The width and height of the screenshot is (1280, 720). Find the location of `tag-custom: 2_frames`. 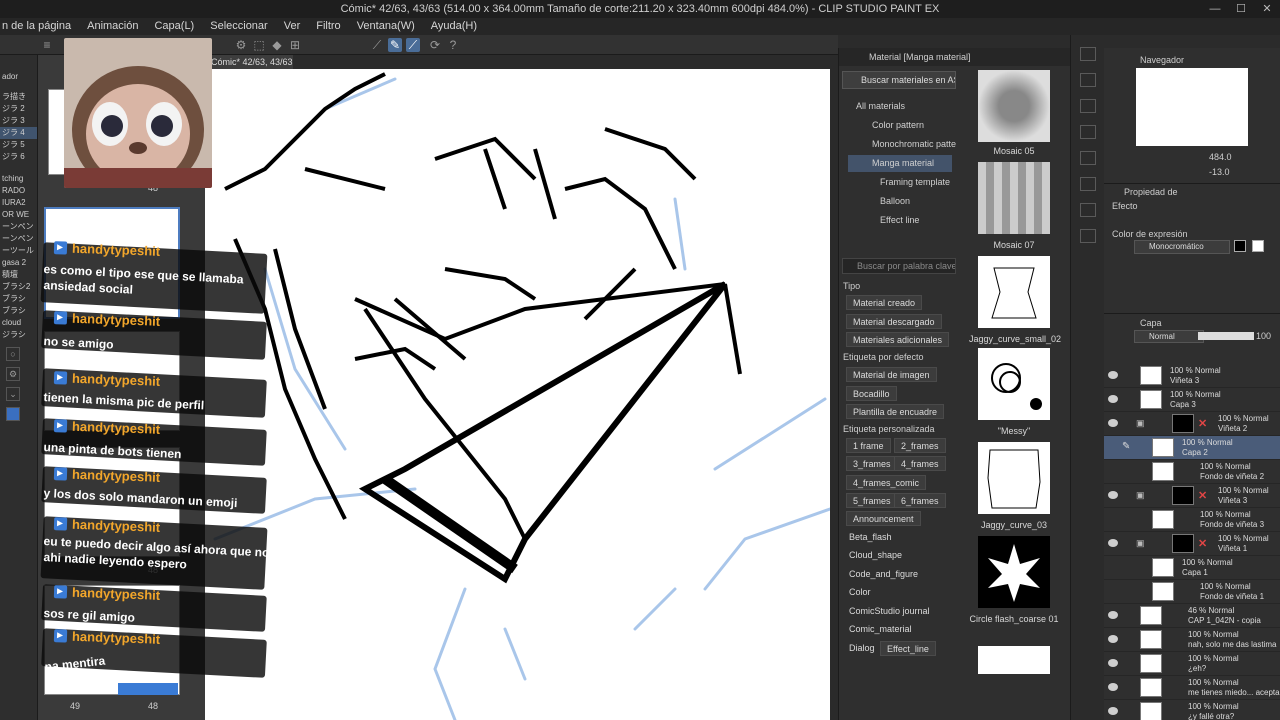

tag-custom: 2_frames is located at coordinates (920, 445).